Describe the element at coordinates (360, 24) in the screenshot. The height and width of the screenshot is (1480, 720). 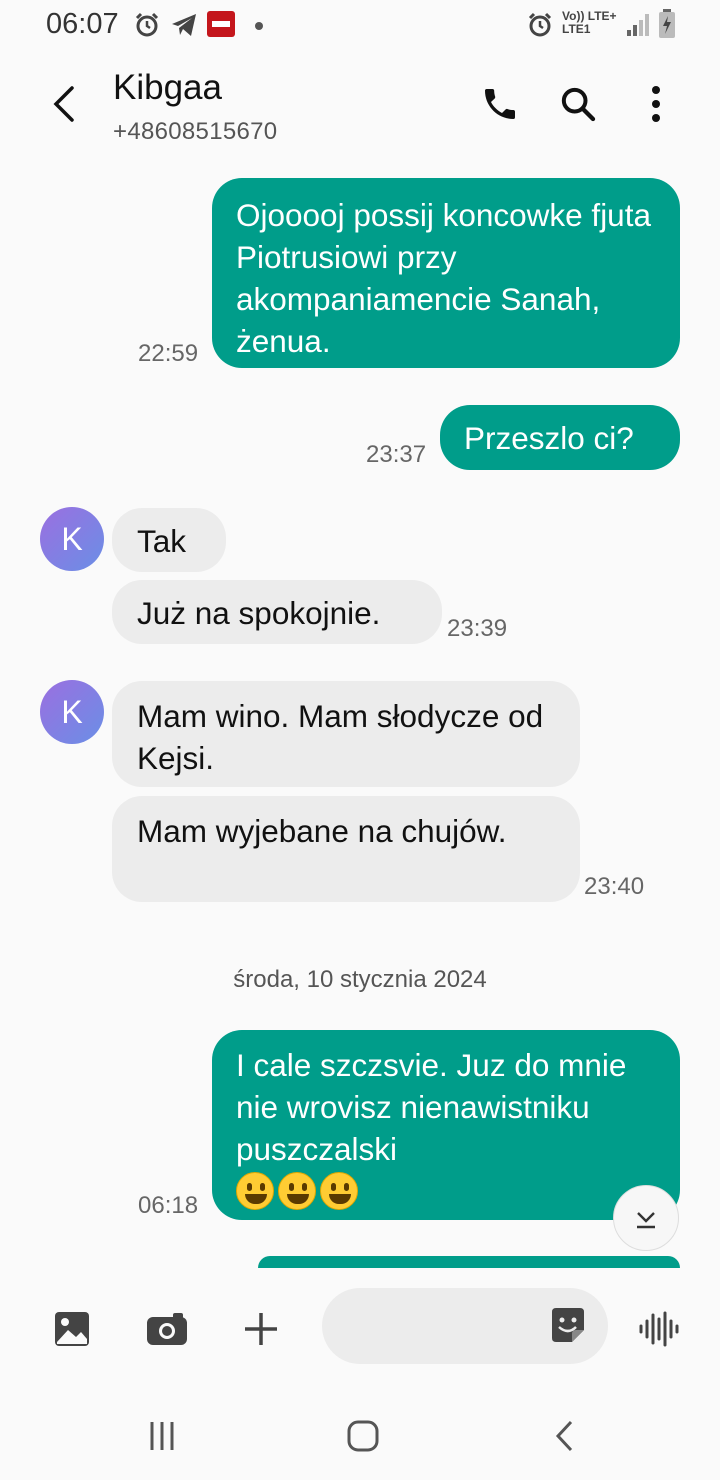
I see `status-bar: 06:07 Vo)) LTE+ LTE1` at that location.